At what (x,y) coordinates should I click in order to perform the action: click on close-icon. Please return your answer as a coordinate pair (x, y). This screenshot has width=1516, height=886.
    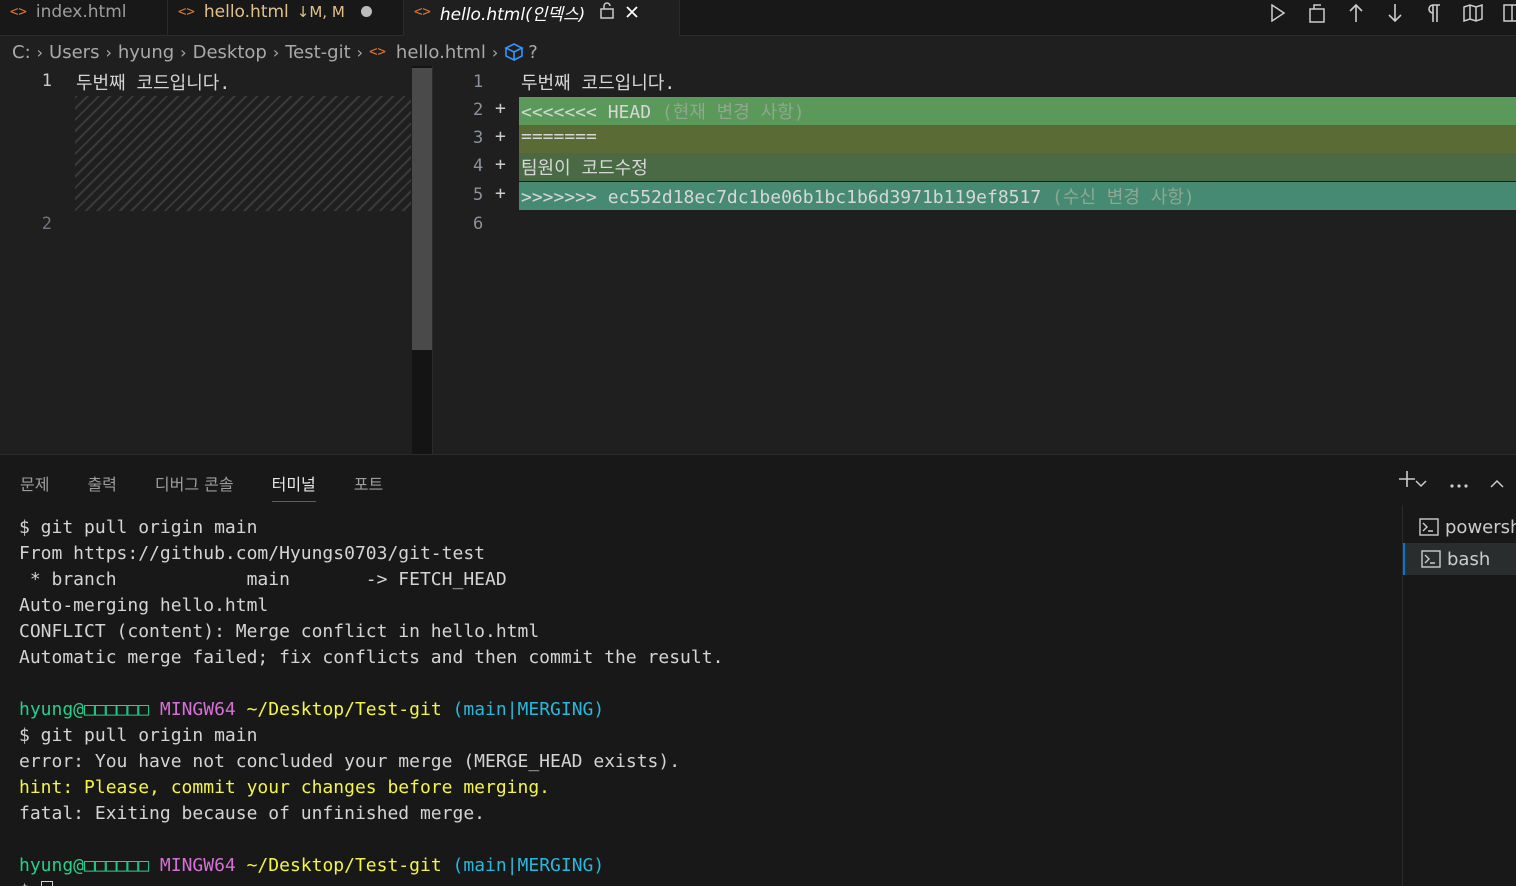
    Looking at the image, I should click on (632, 12).